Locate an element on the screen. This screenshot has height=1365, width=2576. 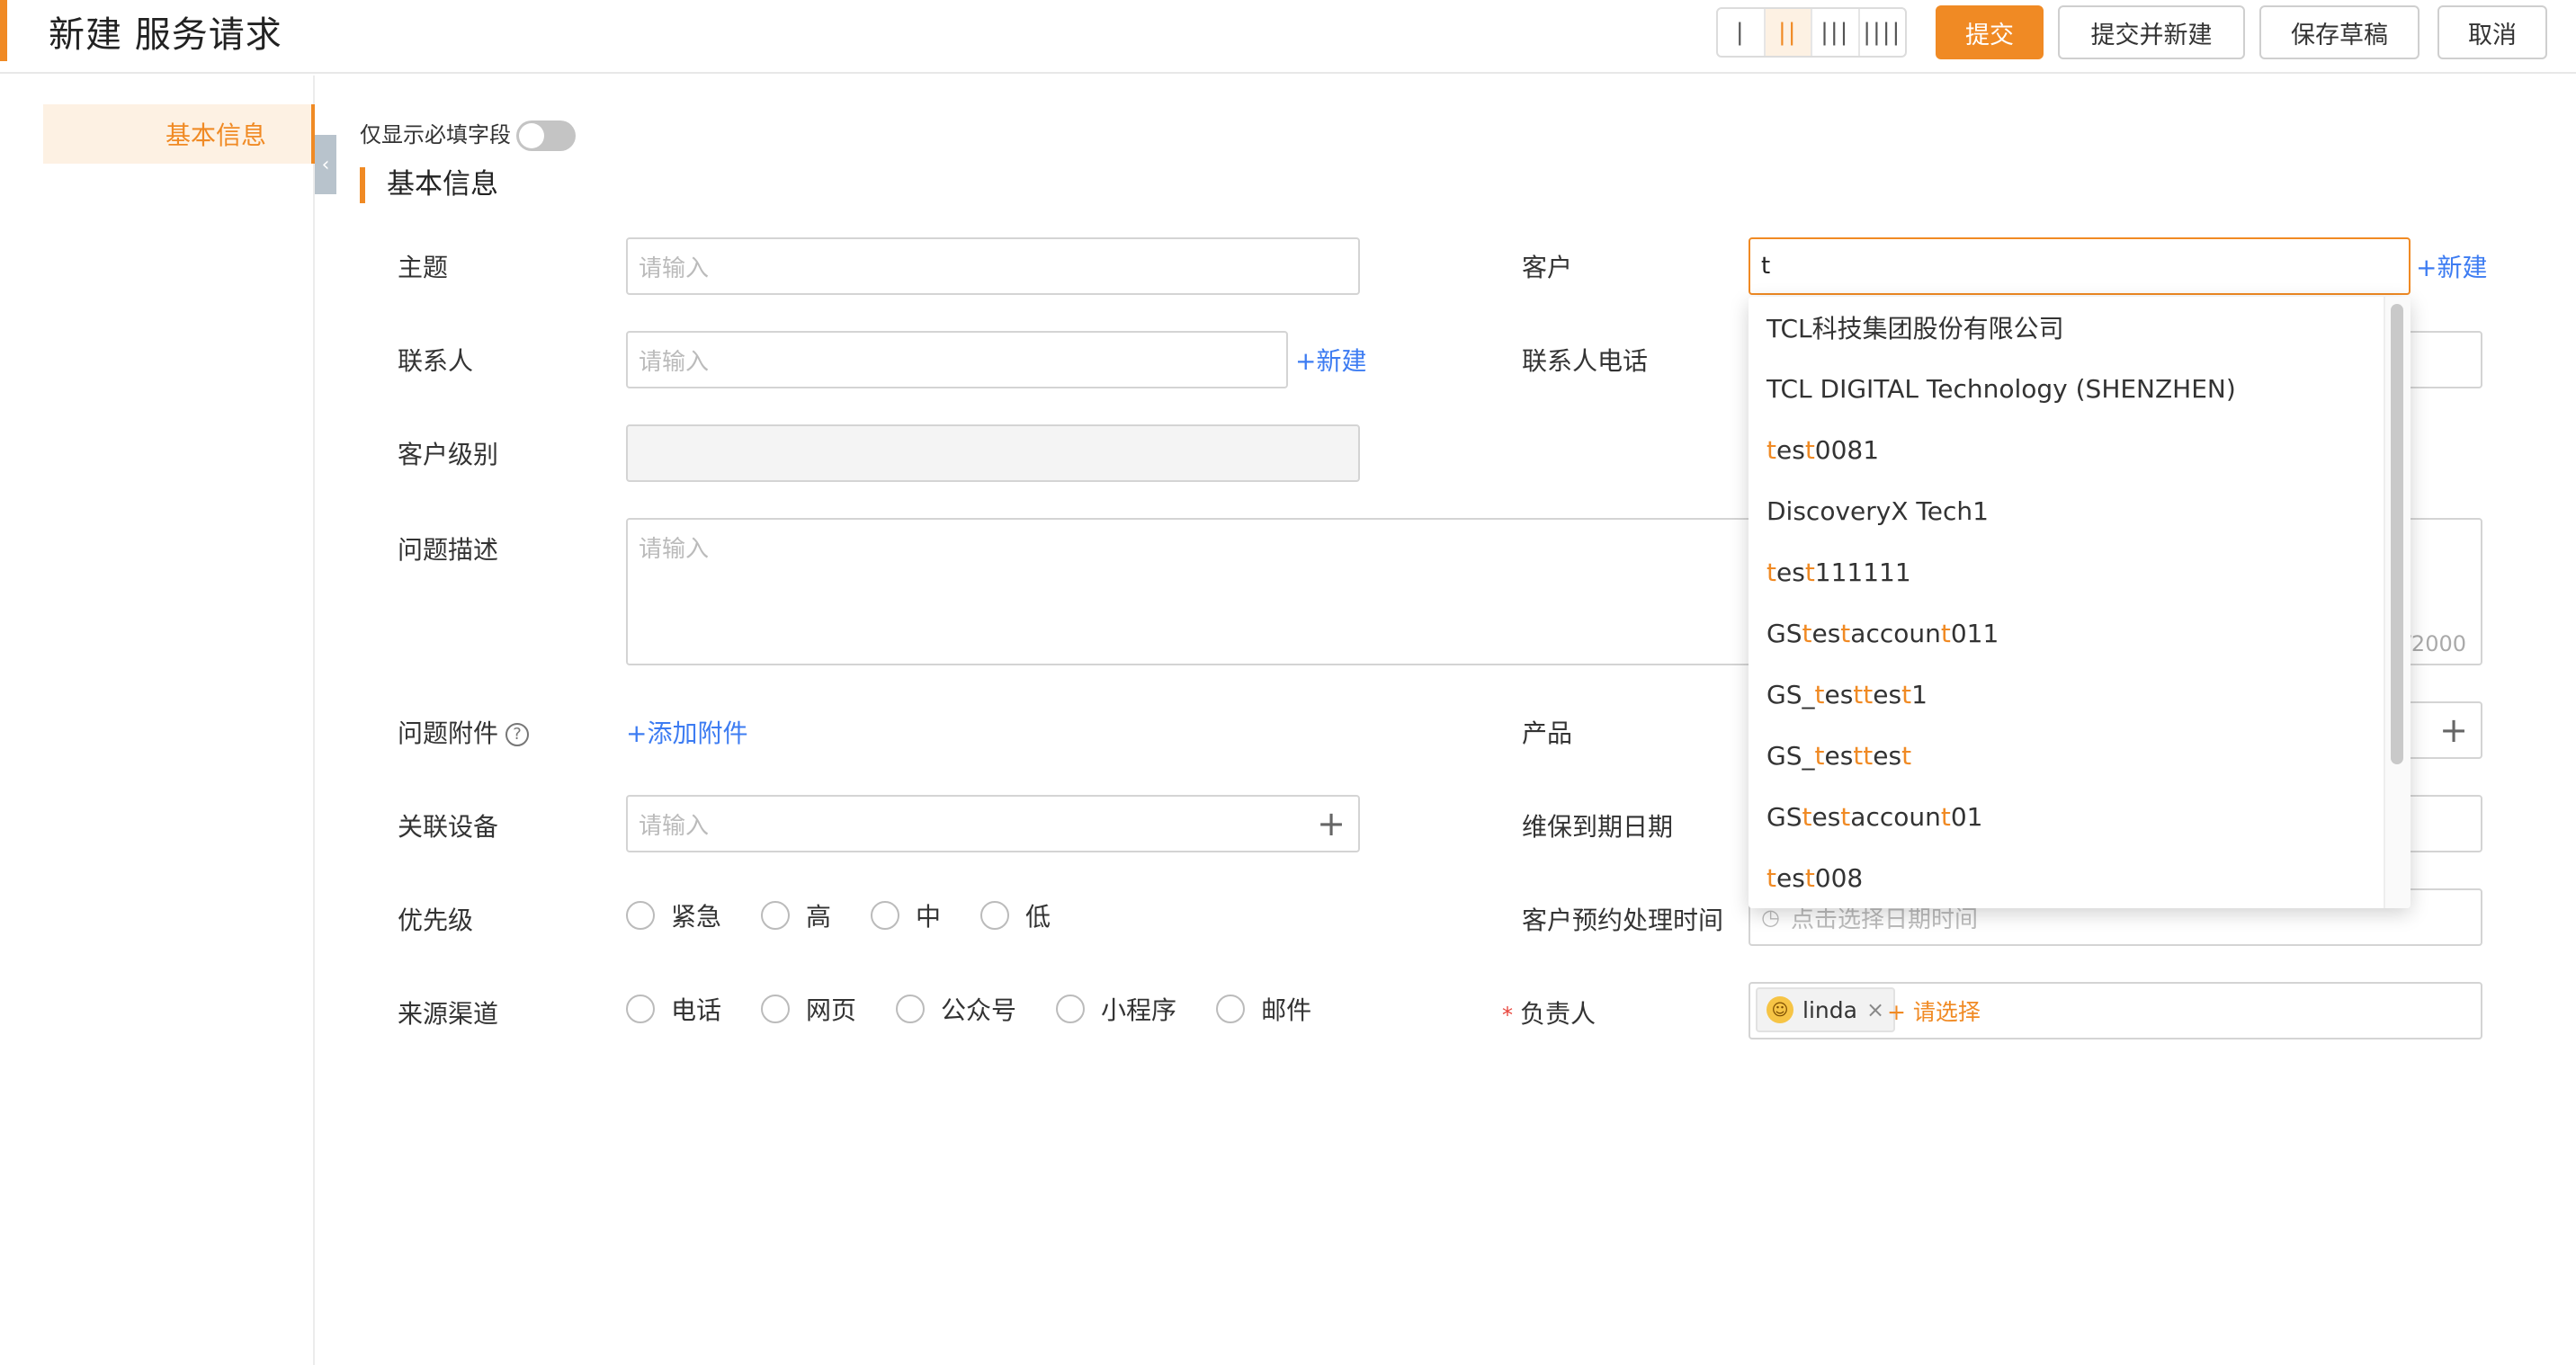
select-owner-link: + 请选择 is located at coordinates (1934, 1011).